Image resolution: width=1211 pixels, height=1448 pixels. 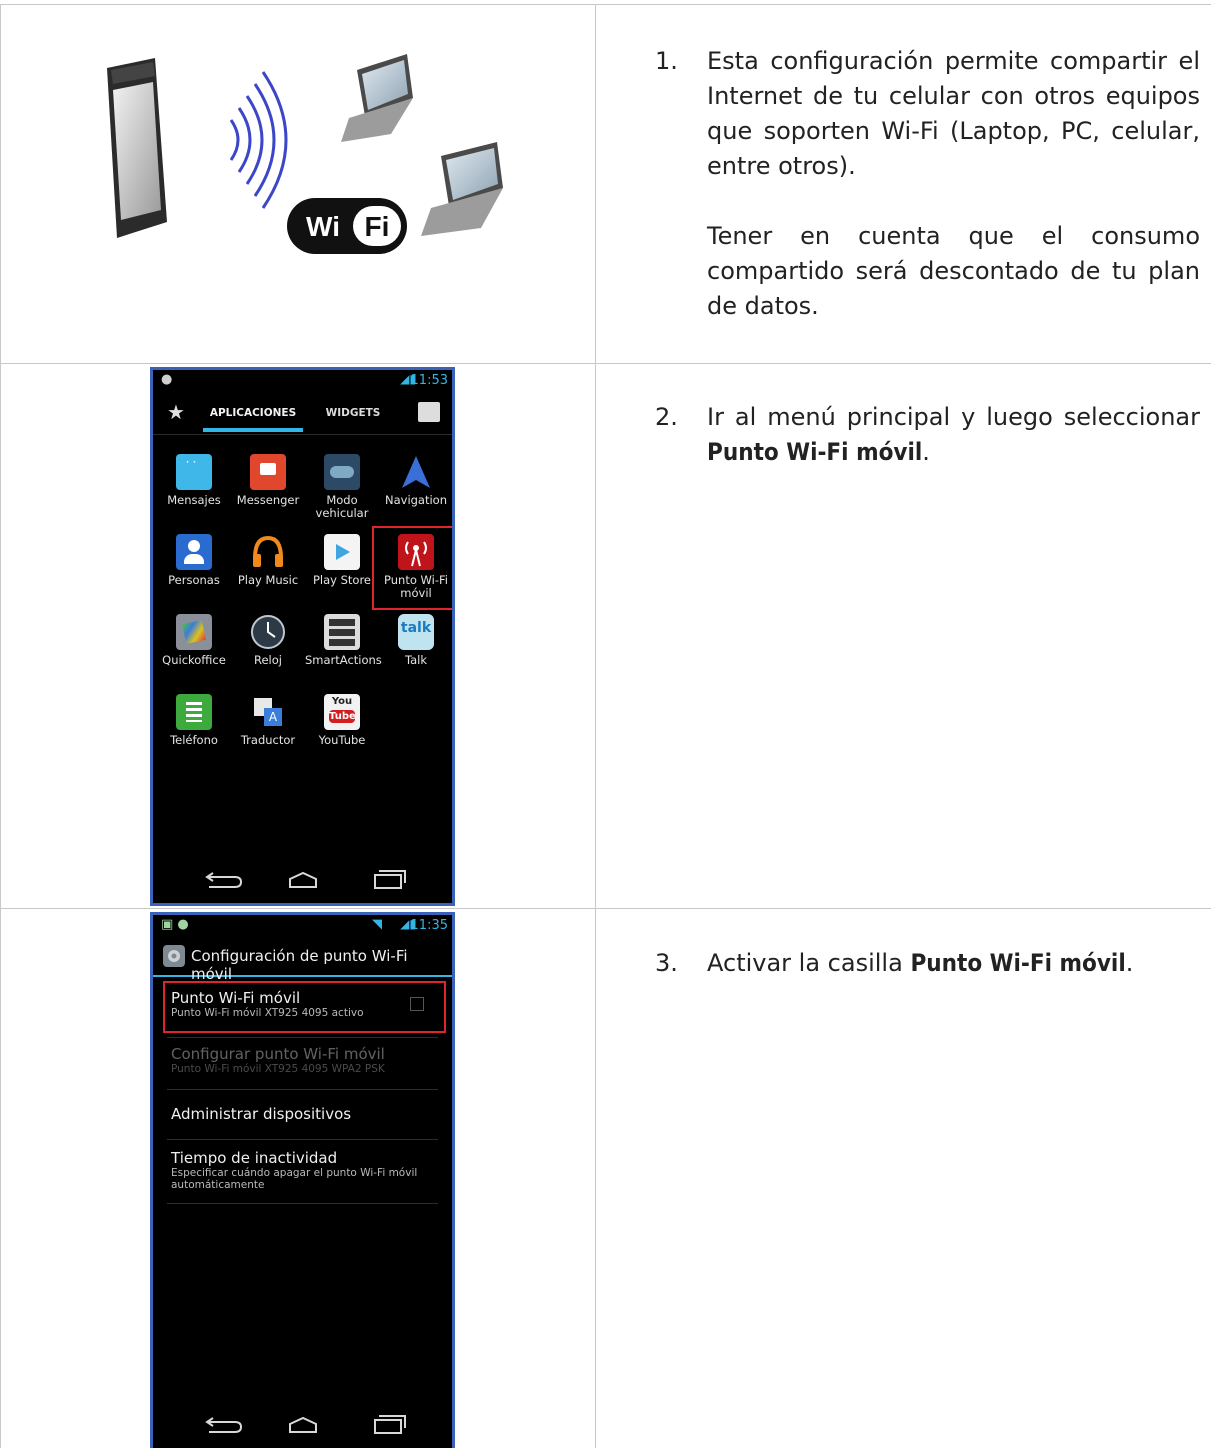 I want to click on wifi-logo-left: Wi, so click(x=323, y=226).